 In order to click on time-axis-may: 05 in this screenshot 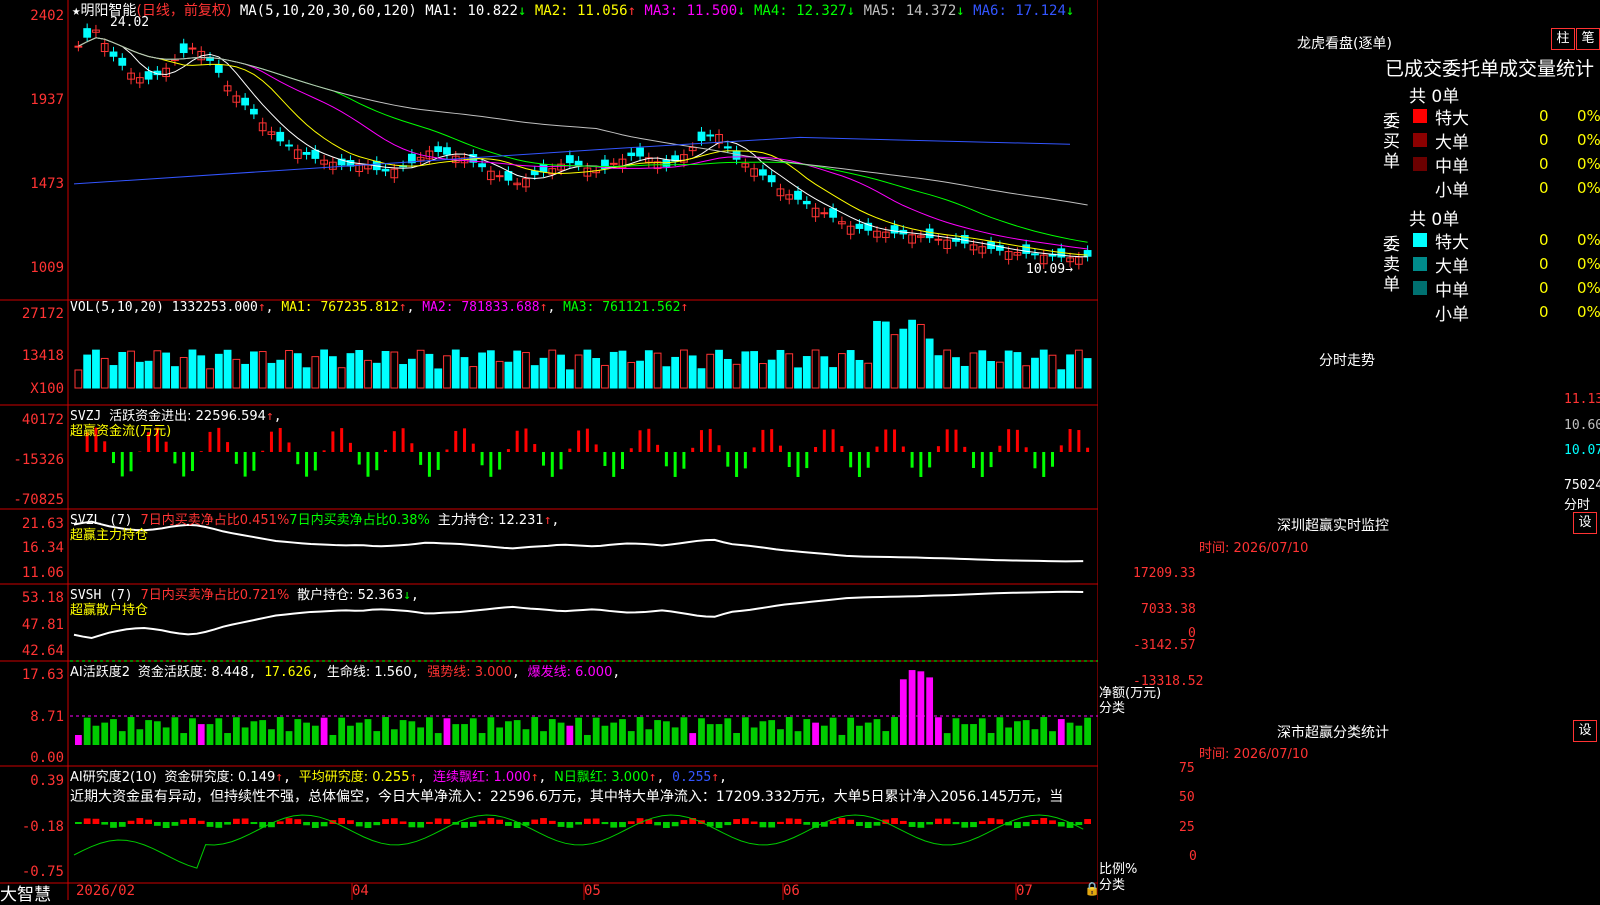, I will do `click(592, 891)`.